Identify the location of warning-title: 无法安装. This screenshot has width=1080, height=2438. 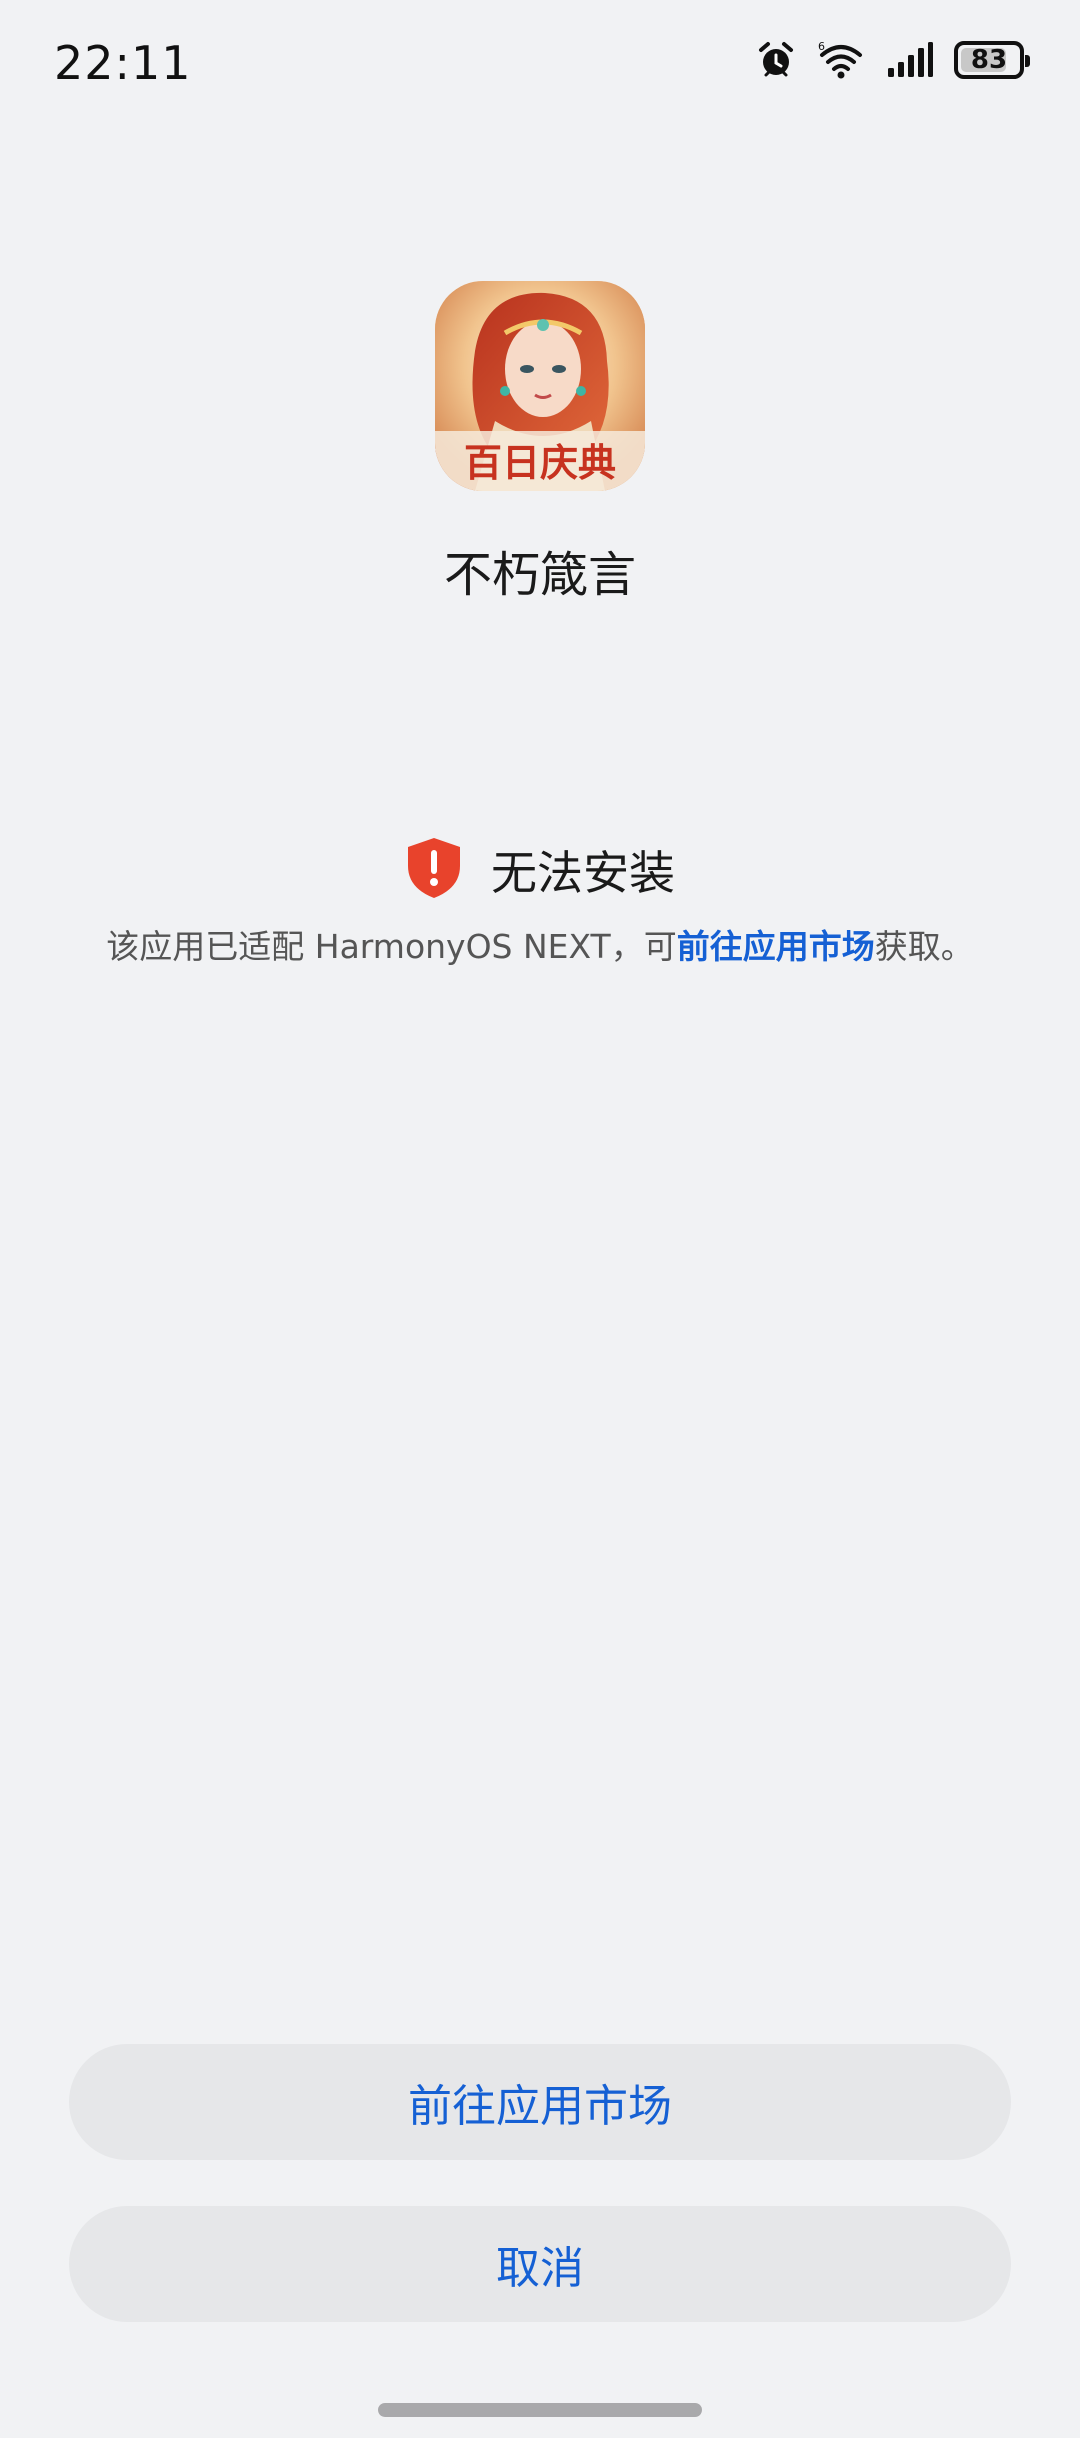
(583, 873).